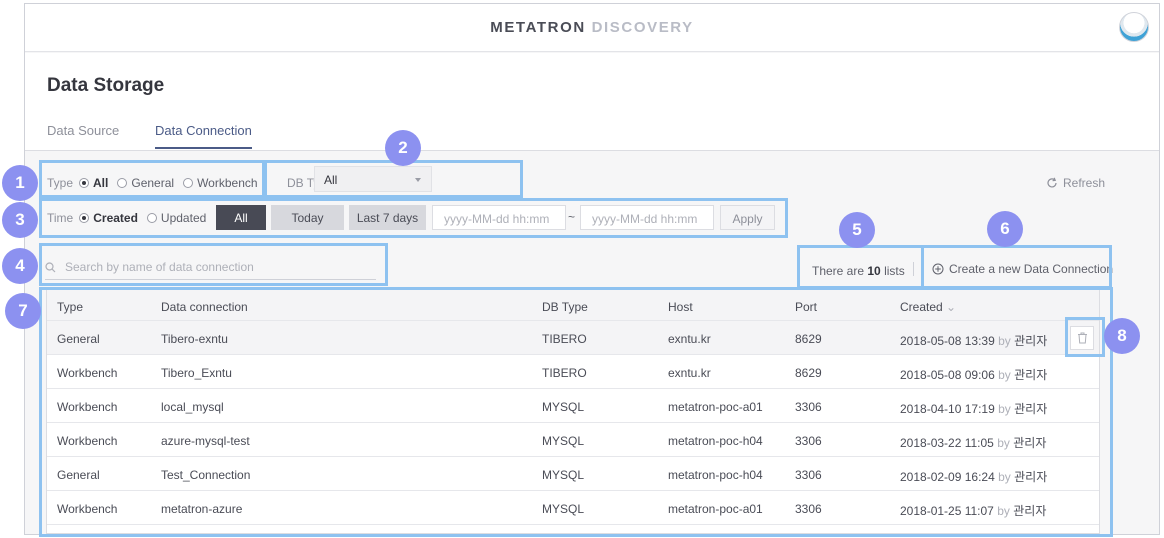 The width and height of the screenshot is (1164, 538). What do you see at coordinates (1134, 27) in the screenshot?
I see `user-avatar` at bounding box center [1134, 27].